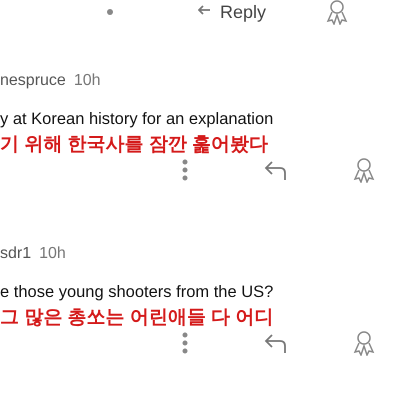  Describe the element at coordinates (137, 318) in the screenshot. I see `translation-caption: 그 많은 총쏘는 어린애들 다 어디` at that location.